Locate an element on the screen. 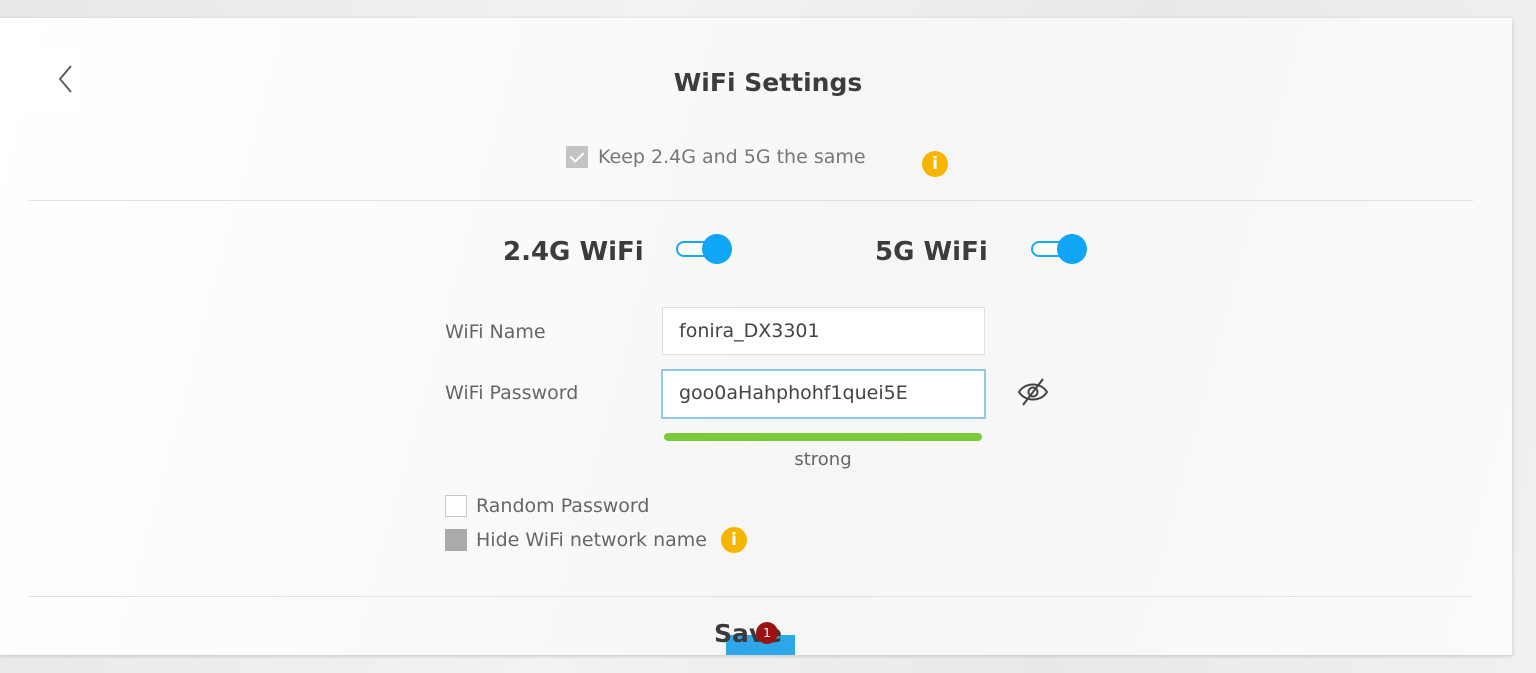 The height and width of the screenshot is (673, 1536). save-area: Save 1 is located at coordinates (757, 639).